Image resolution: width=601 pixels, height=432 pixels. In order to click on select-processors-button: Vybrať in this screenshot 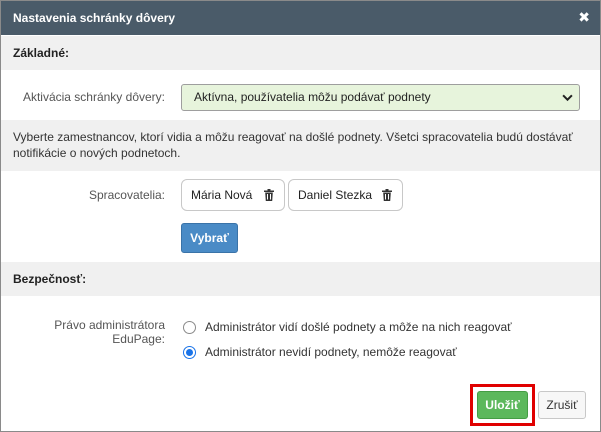, I will do `click(209, 238)`.